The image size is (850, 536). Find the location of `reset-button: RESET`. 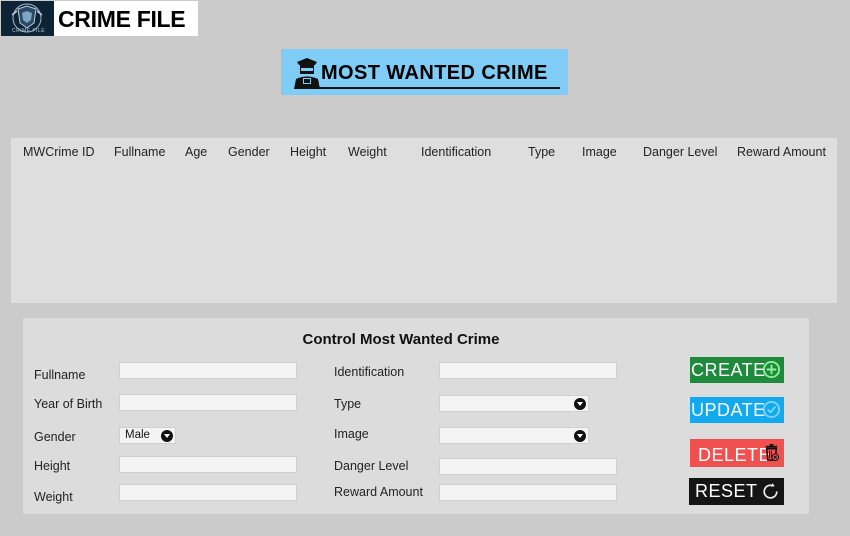

reset-button: RESET is located at coordinates (736, 491).